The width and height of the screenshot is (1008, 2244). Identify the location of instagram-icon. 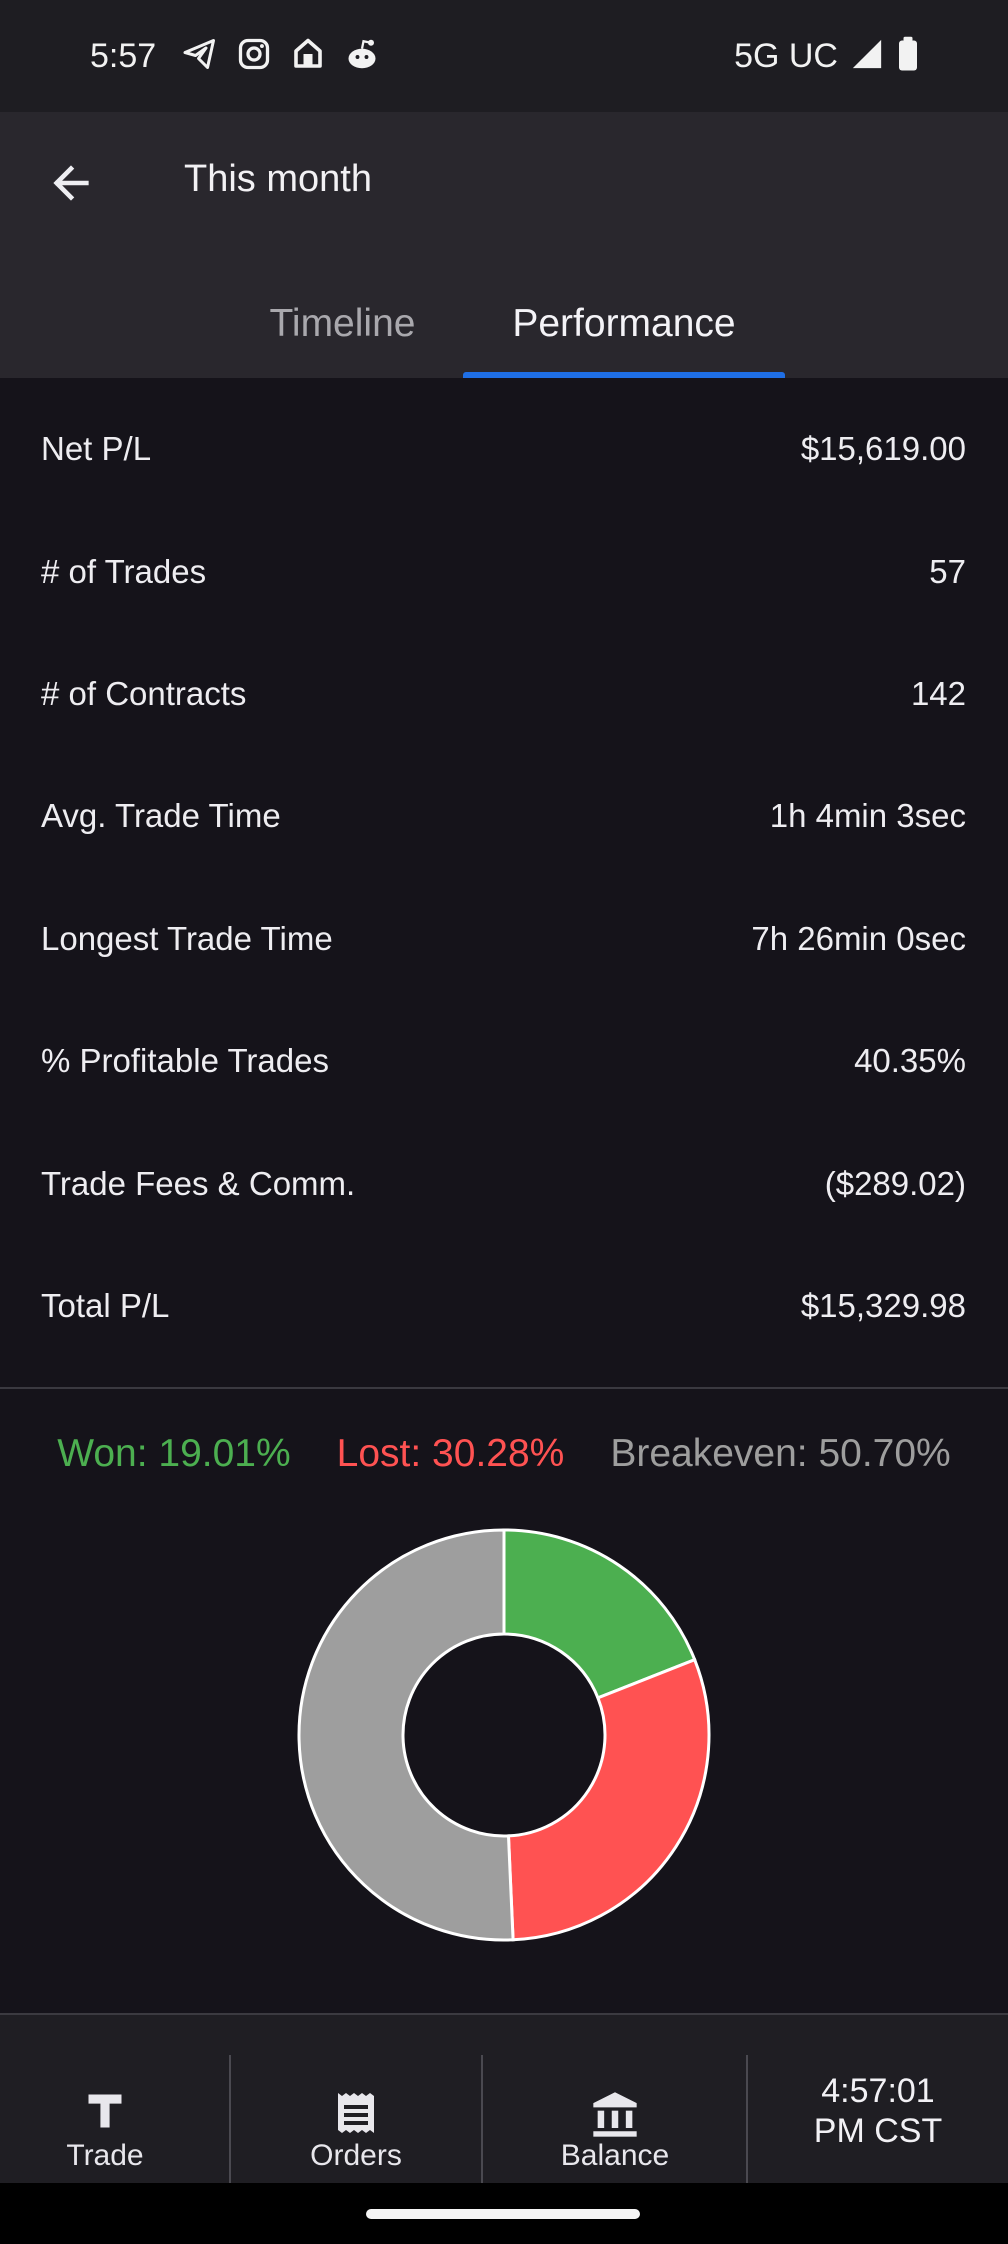
(254, 56).